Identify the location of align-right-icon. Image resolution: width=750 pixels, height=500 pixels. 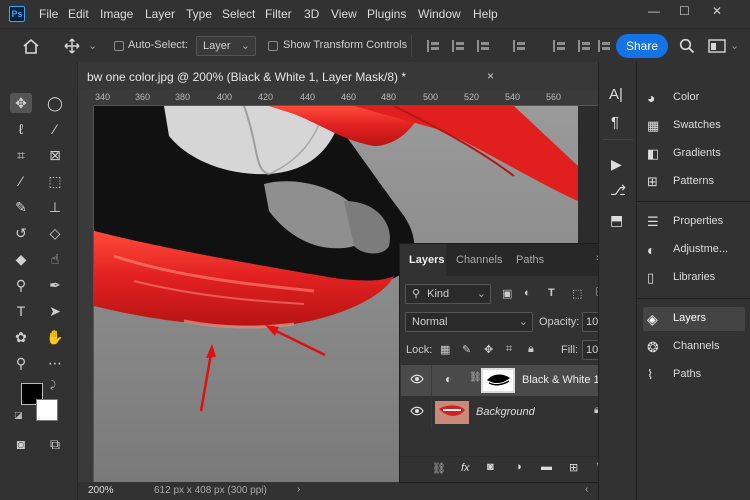
(483, 46).